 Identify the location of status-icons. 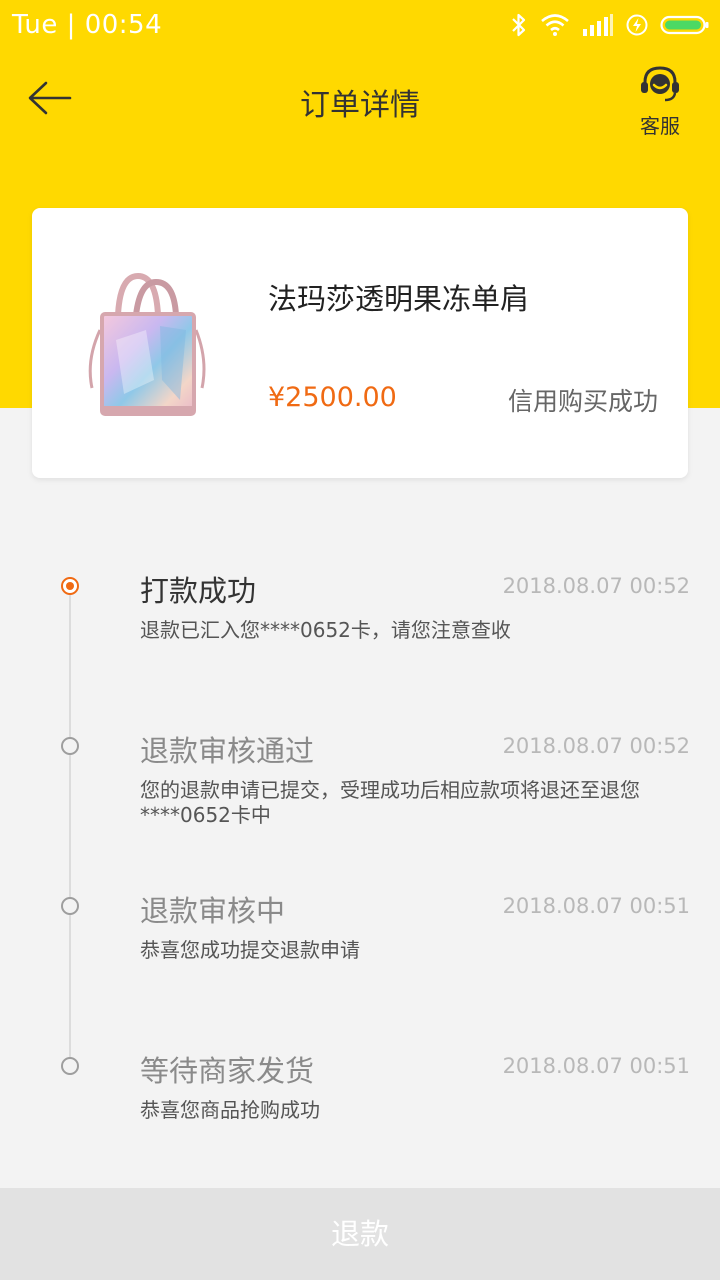
(610, 25).